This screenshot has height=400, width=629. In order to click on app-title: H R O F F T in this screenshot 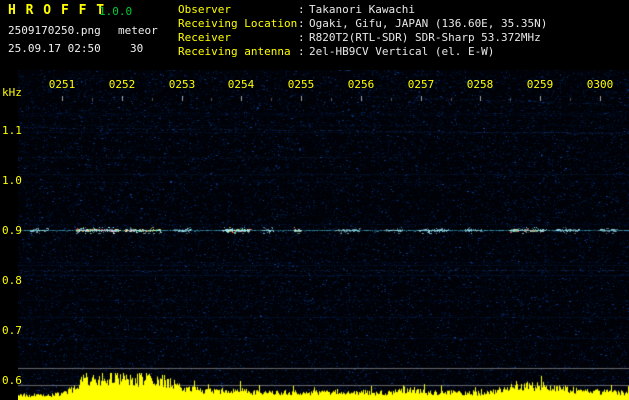, I will do `click(57, 10)`.